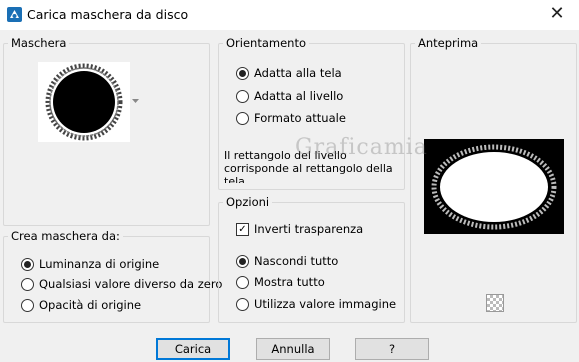  What do you see at coordinates (448, 43) in the screenshot?
I see `anteprima-legend: Anteprima` at bounding box center [448, 43].